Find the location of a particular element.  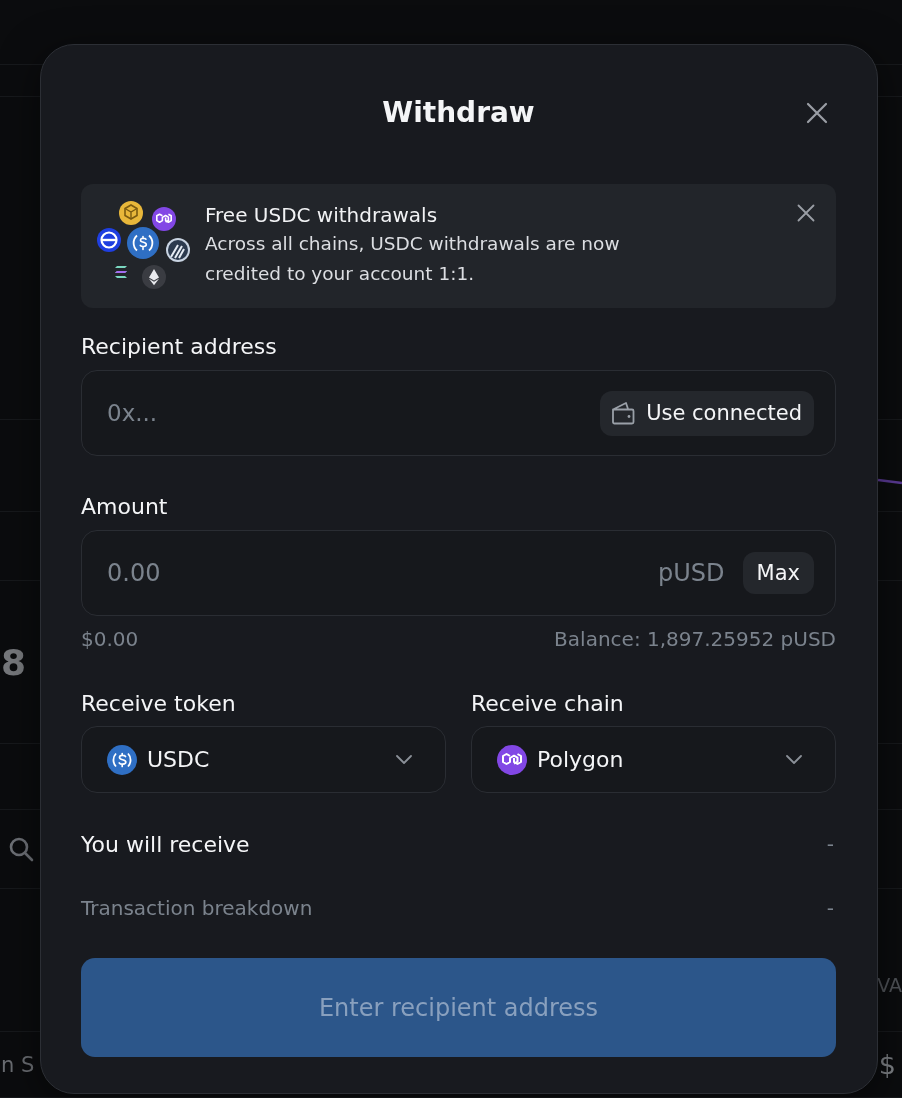

banner-title: Free USDC withdrawals is located at coordinates (322, 215).